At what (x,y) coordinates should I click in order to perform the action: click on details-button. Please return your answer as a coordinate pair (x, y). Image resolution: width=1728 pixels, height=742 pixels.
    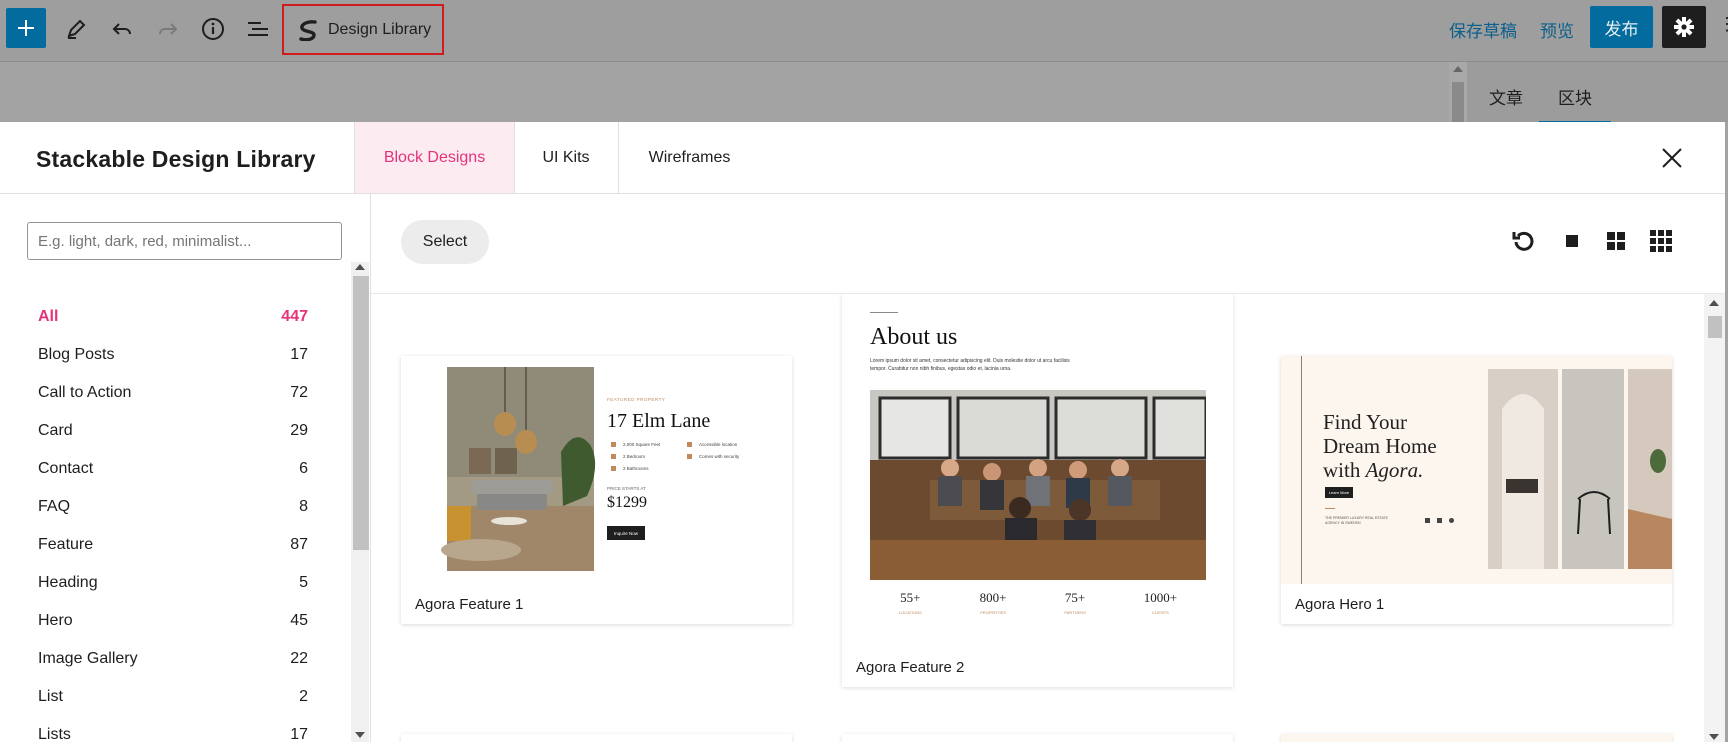
    Looking at the image, I should click on (213, 29).